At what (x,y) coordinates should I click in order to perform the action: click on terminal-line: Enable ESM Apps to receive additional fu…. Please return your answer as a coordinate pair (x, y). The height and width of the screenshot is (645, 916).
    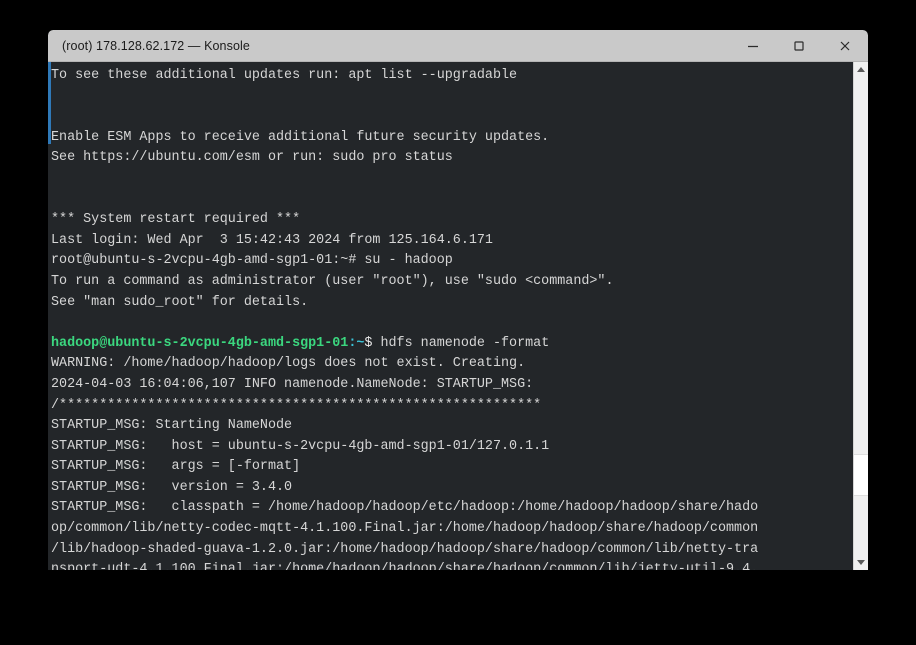
    Looking at the image, I should click on (300, 137).